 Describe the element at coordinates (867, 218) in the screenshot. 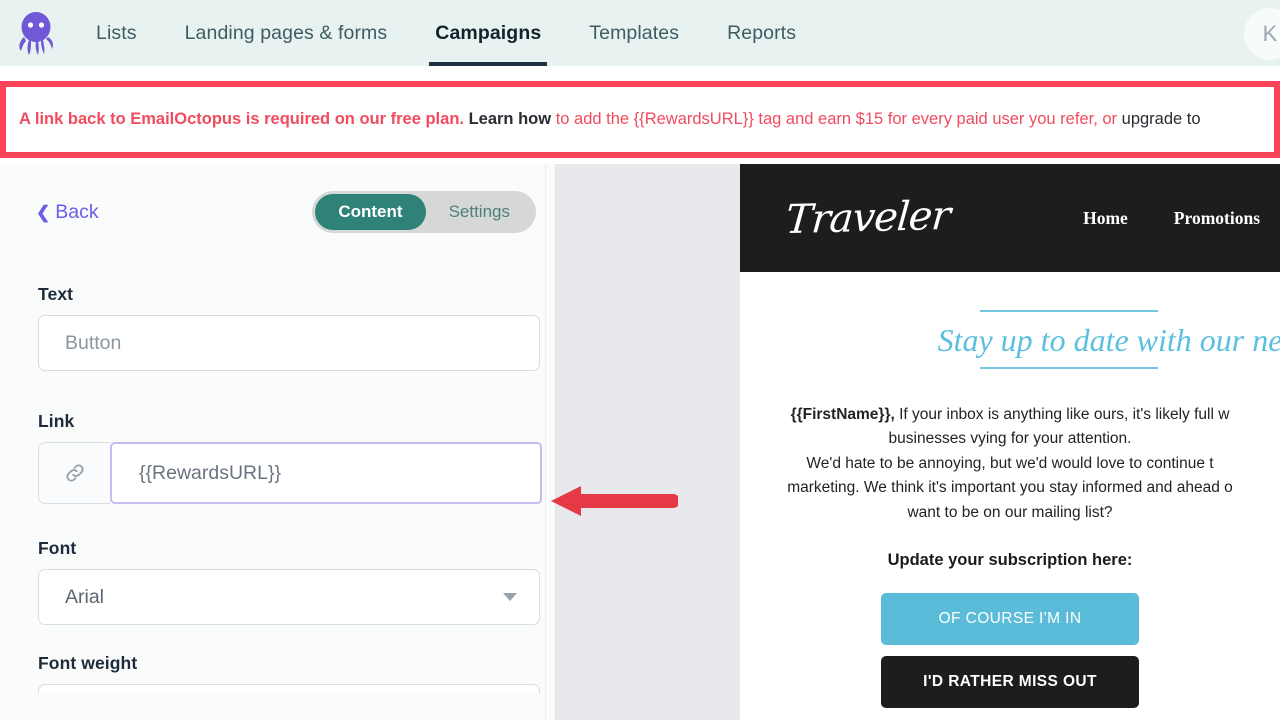

I see `email-brand-logo: Traveler` at that location.